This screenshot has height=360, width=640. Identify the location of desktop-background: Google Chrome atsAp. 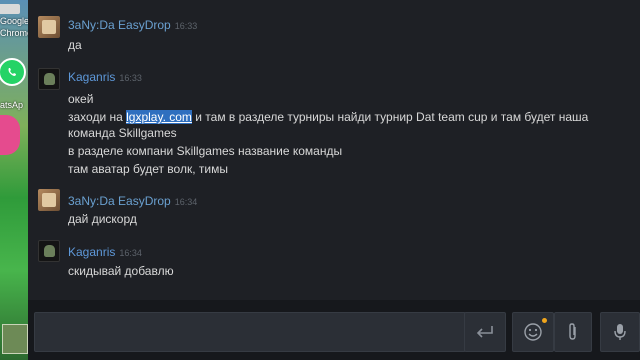
(14, 180).